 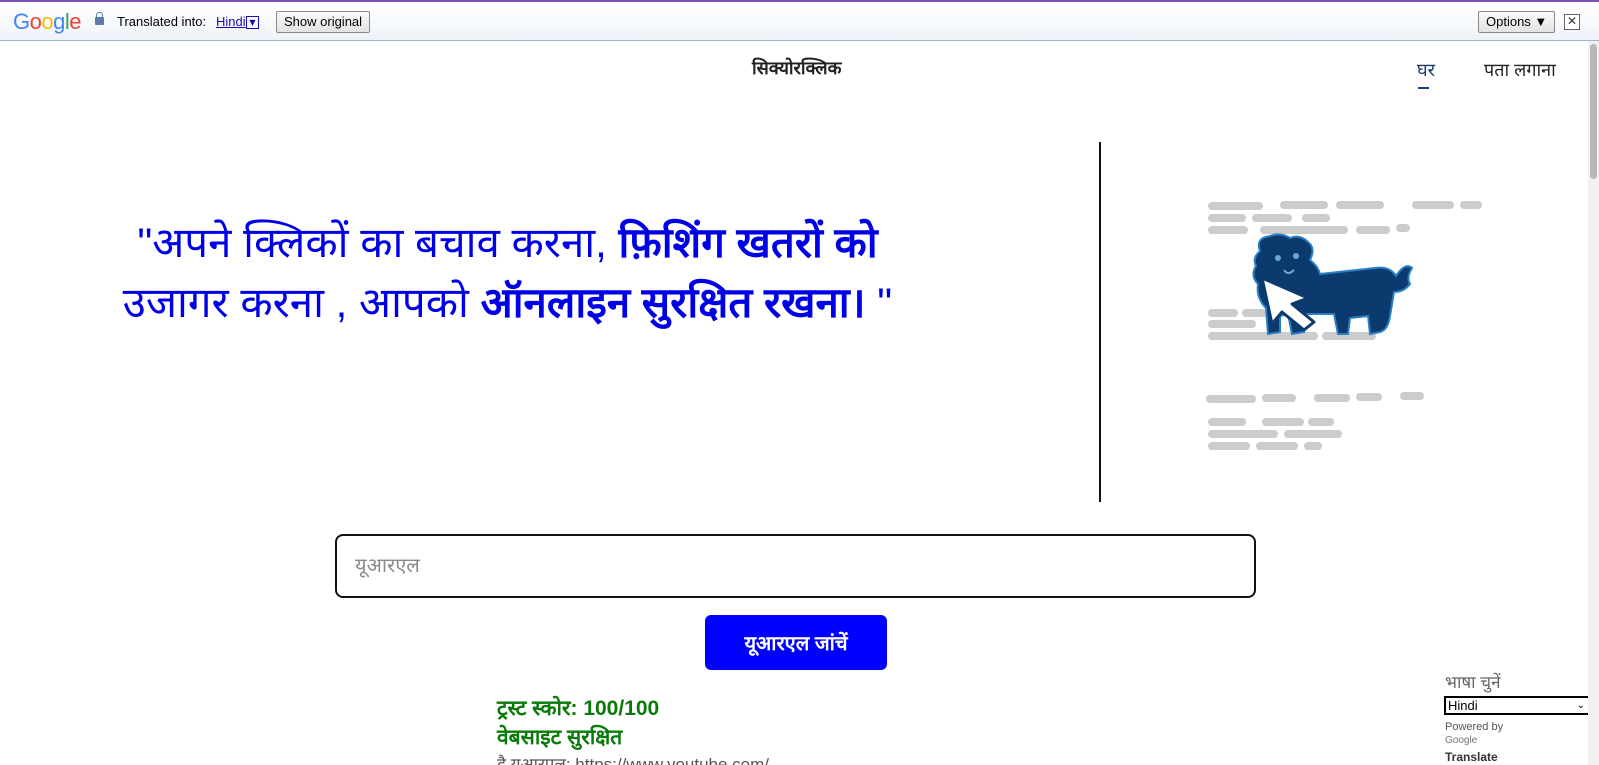 I want to click on dog-cursor-illustration, so click(x=1344, y=325).